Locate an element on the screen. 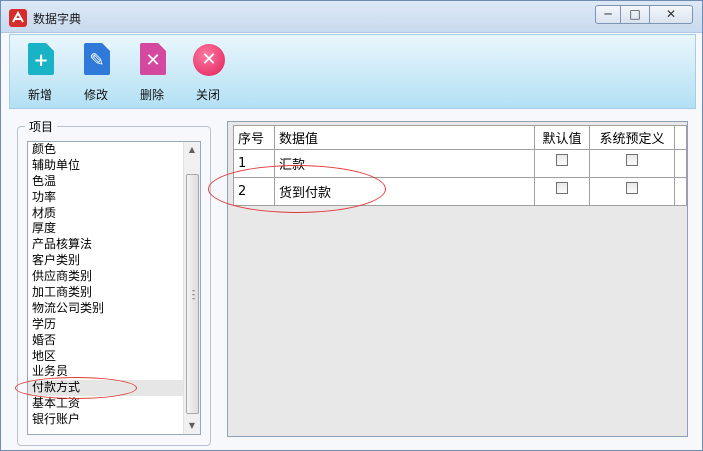 The width and height of the screenshot is (703, 451). add-button: + 新增 is located at coordinates (40, 73).